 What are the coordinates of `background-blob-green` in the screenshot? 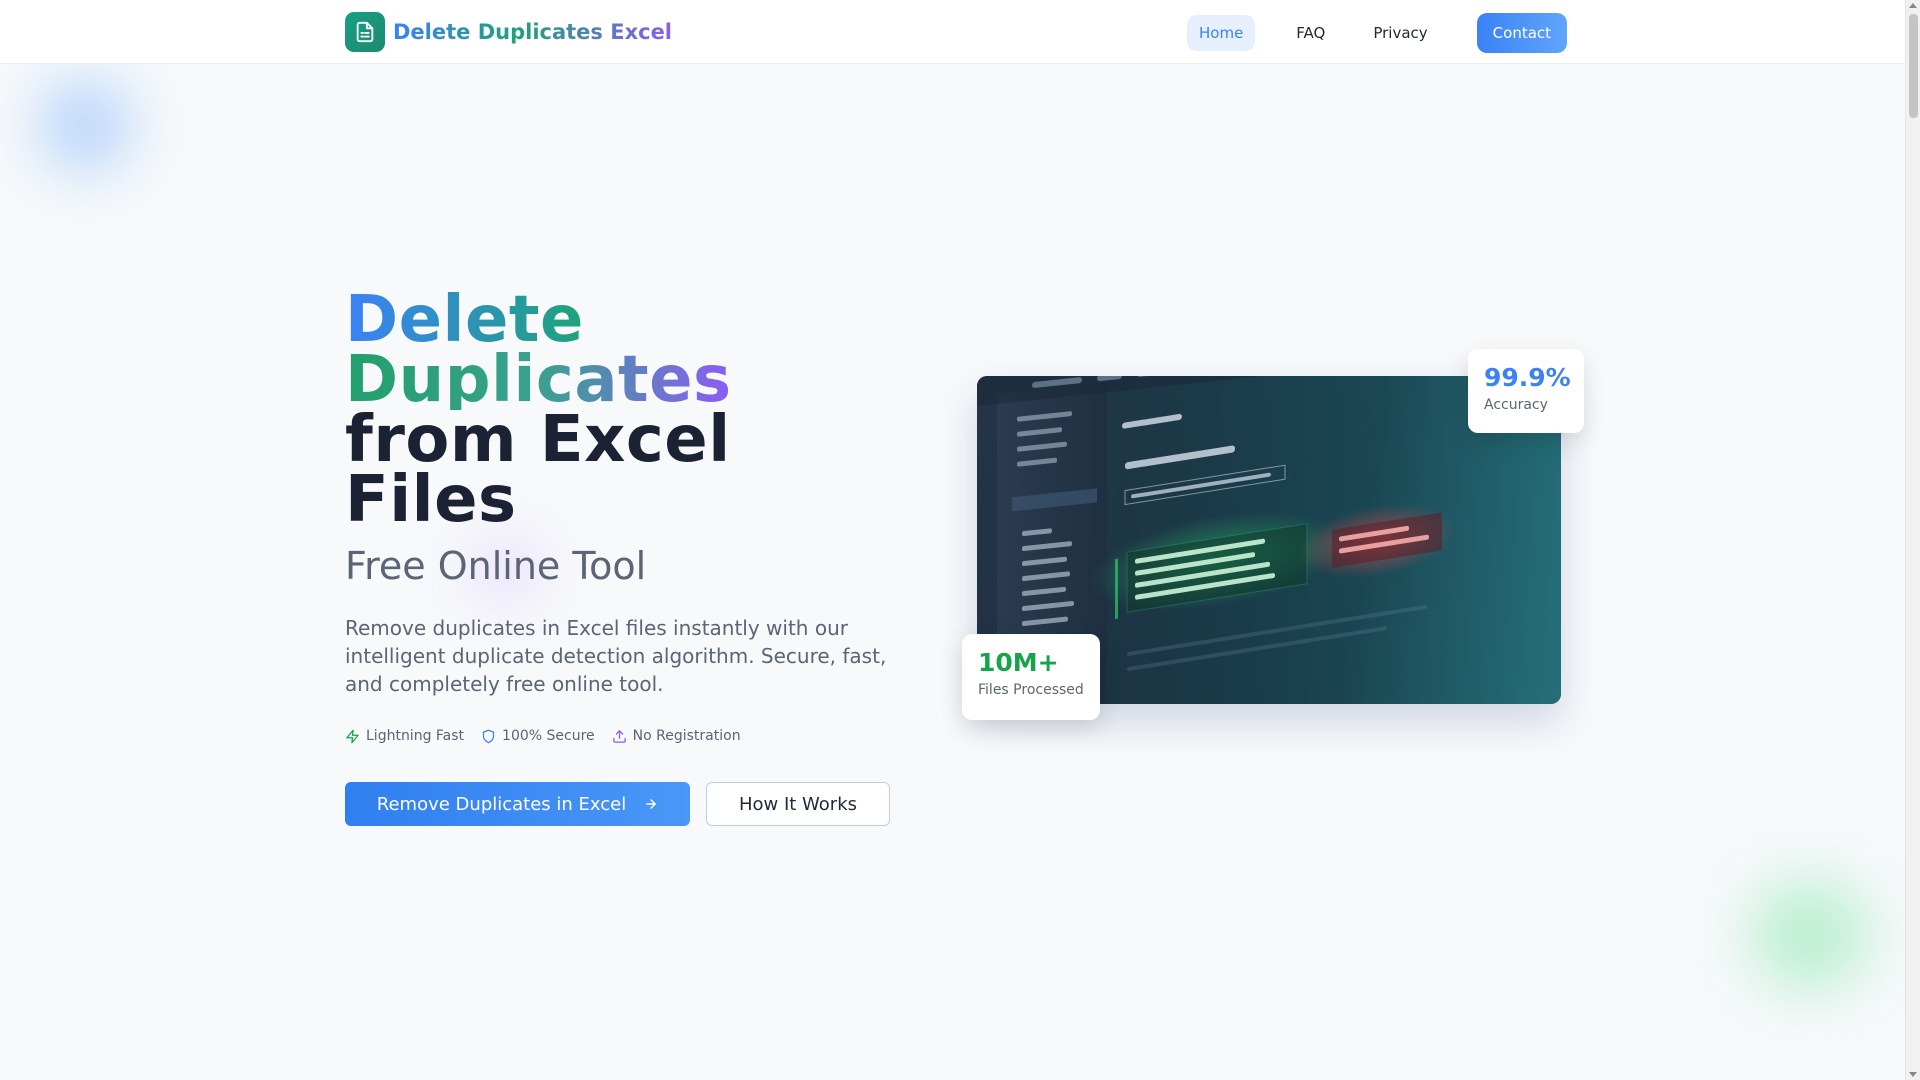 It's located at (1810, 935).